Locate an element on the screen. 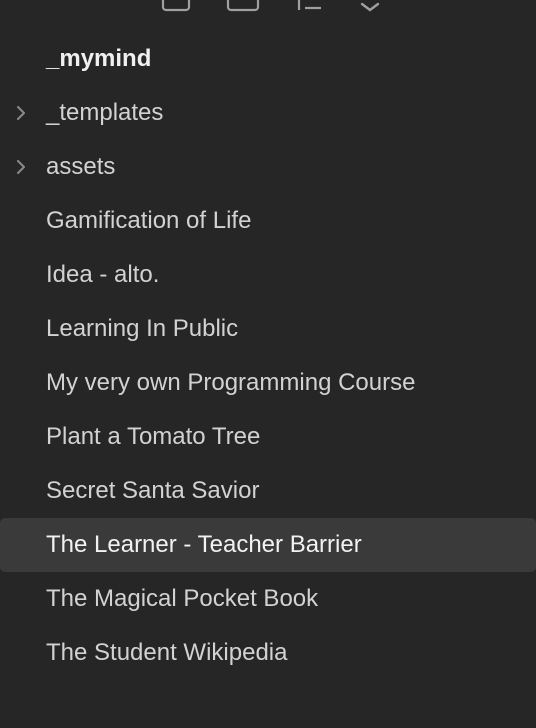 Image resolution: width=536 pixels, height=728 pixels. file-item: Idea - alto. is located at coordinates (268, 275).